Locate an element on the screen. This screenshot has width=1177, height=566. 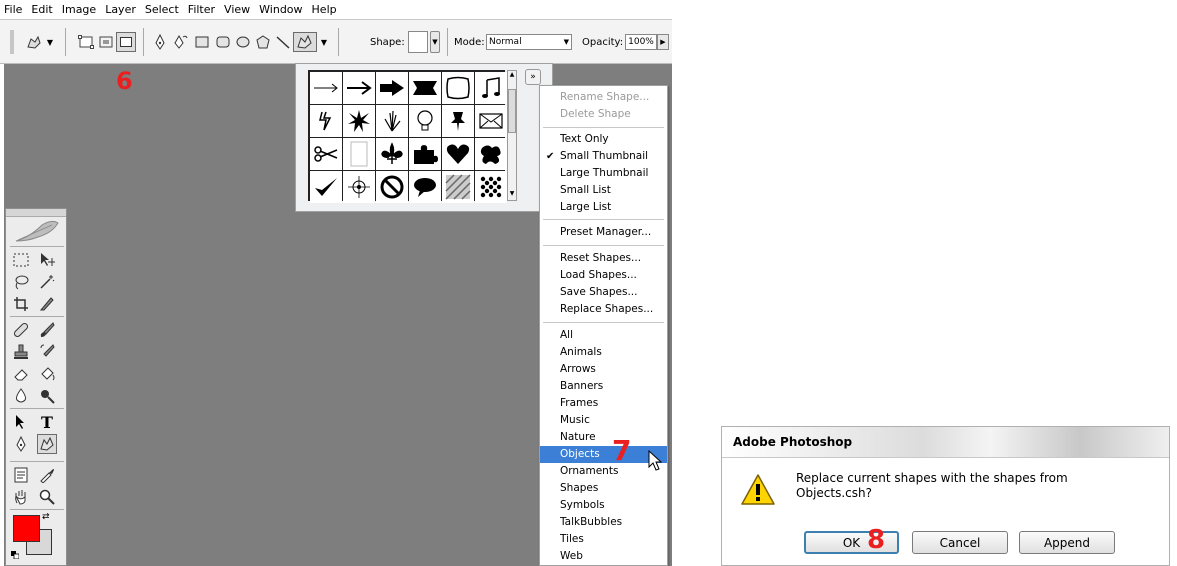
menu-item-small-thumbnail: ✔ Small Thumbnail is located at coordinates (603, 156).